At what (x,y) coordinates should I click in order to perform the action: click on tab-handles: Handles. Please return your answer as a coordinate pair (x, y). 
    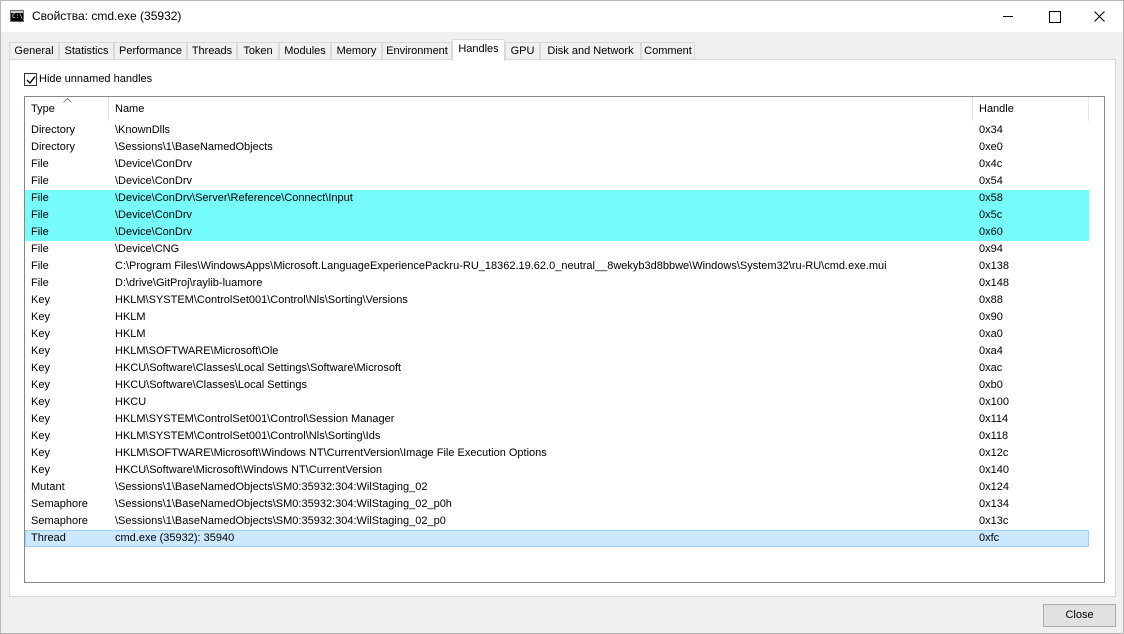
    Looking at the image, I should click on (478, 50).